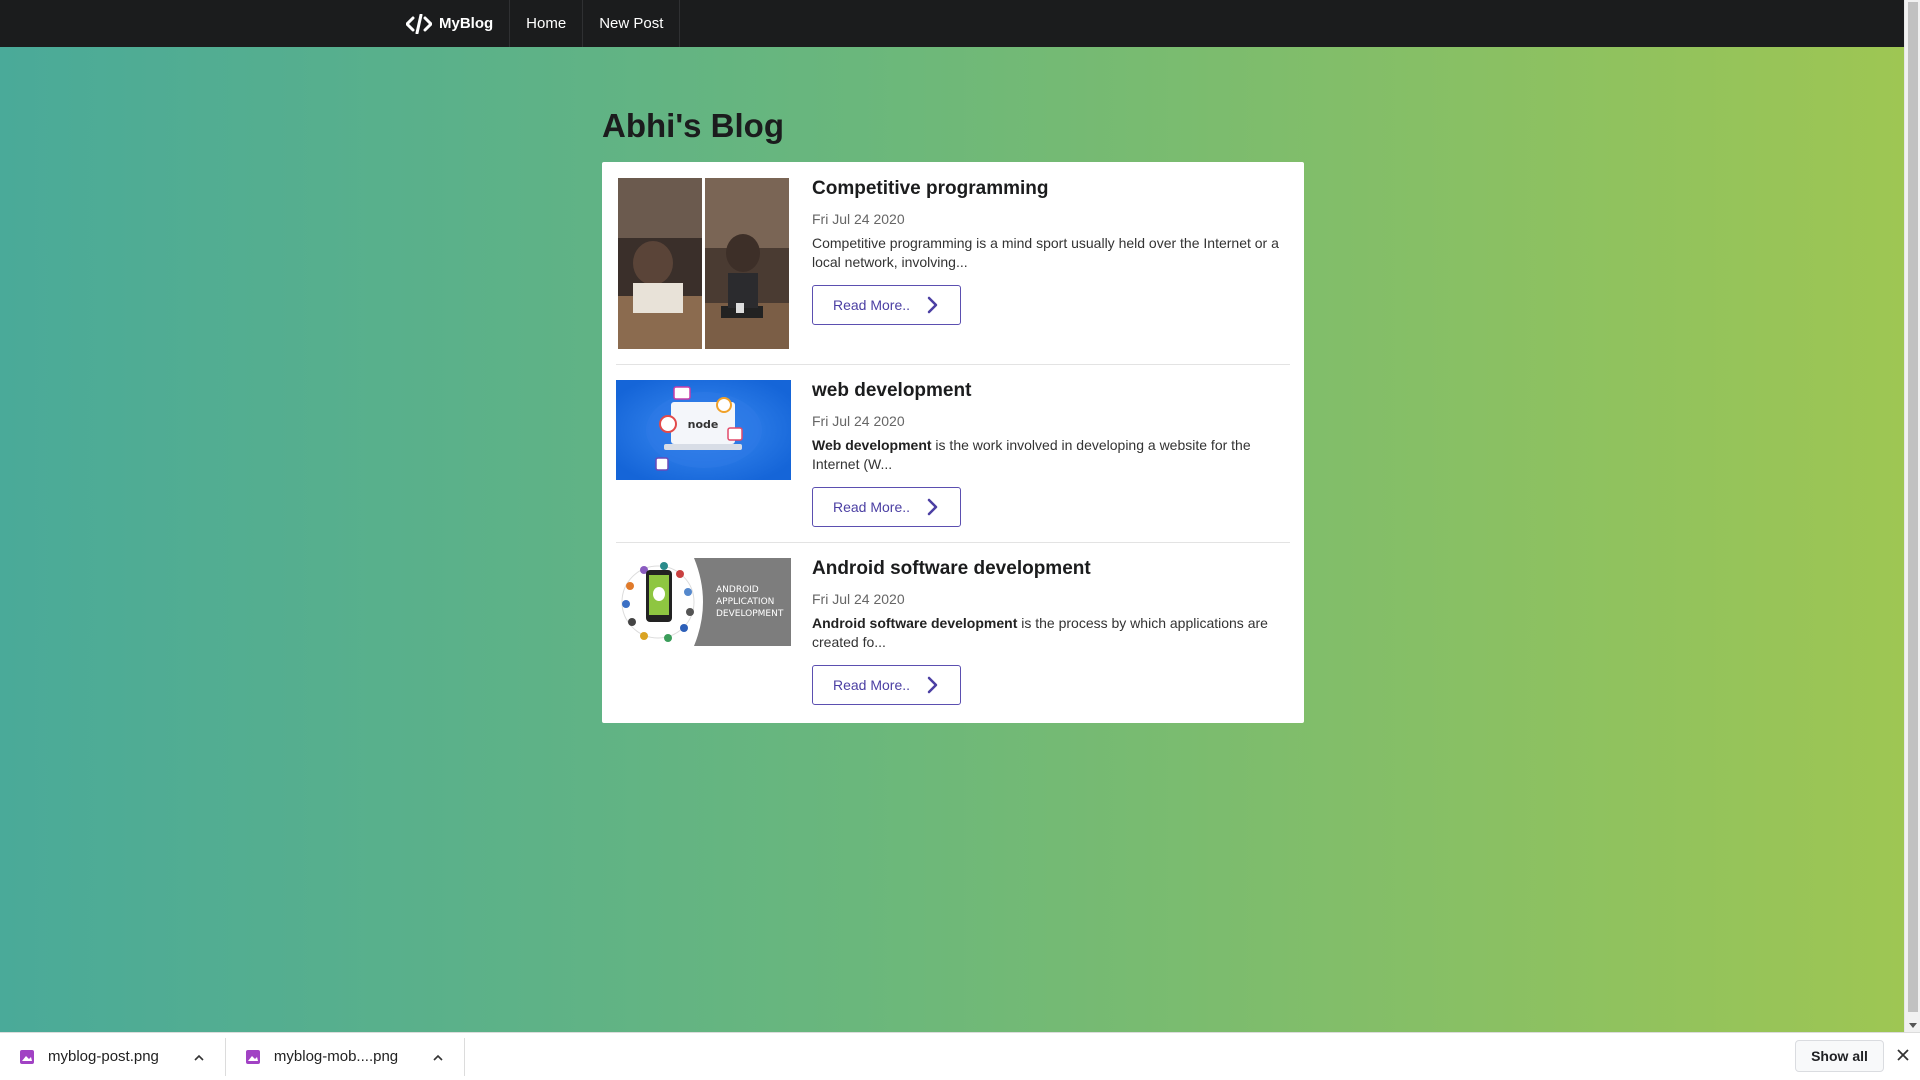  I want to click on page-scrollbar, so click(1912, 516).